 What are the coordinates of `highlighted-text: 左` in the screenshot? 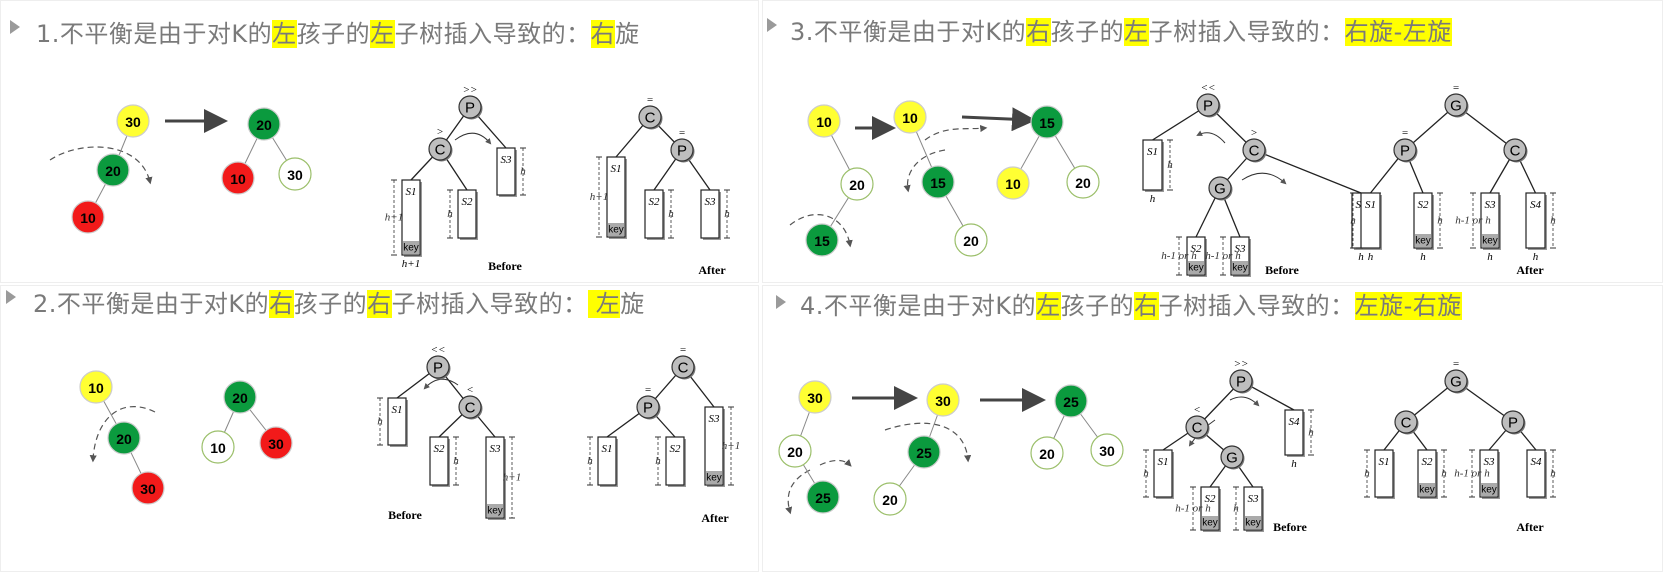 It's located at (382, 34).